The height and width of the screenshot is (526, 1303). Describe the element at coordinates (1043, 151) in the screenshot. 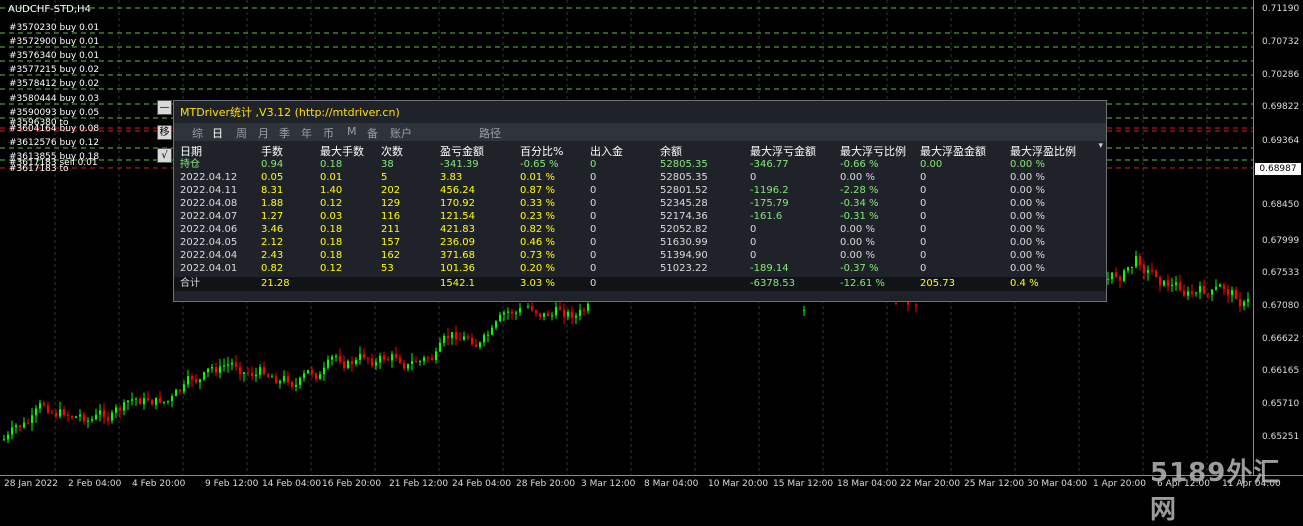

I see `table-cell: 最大浮盈比例` at that location.